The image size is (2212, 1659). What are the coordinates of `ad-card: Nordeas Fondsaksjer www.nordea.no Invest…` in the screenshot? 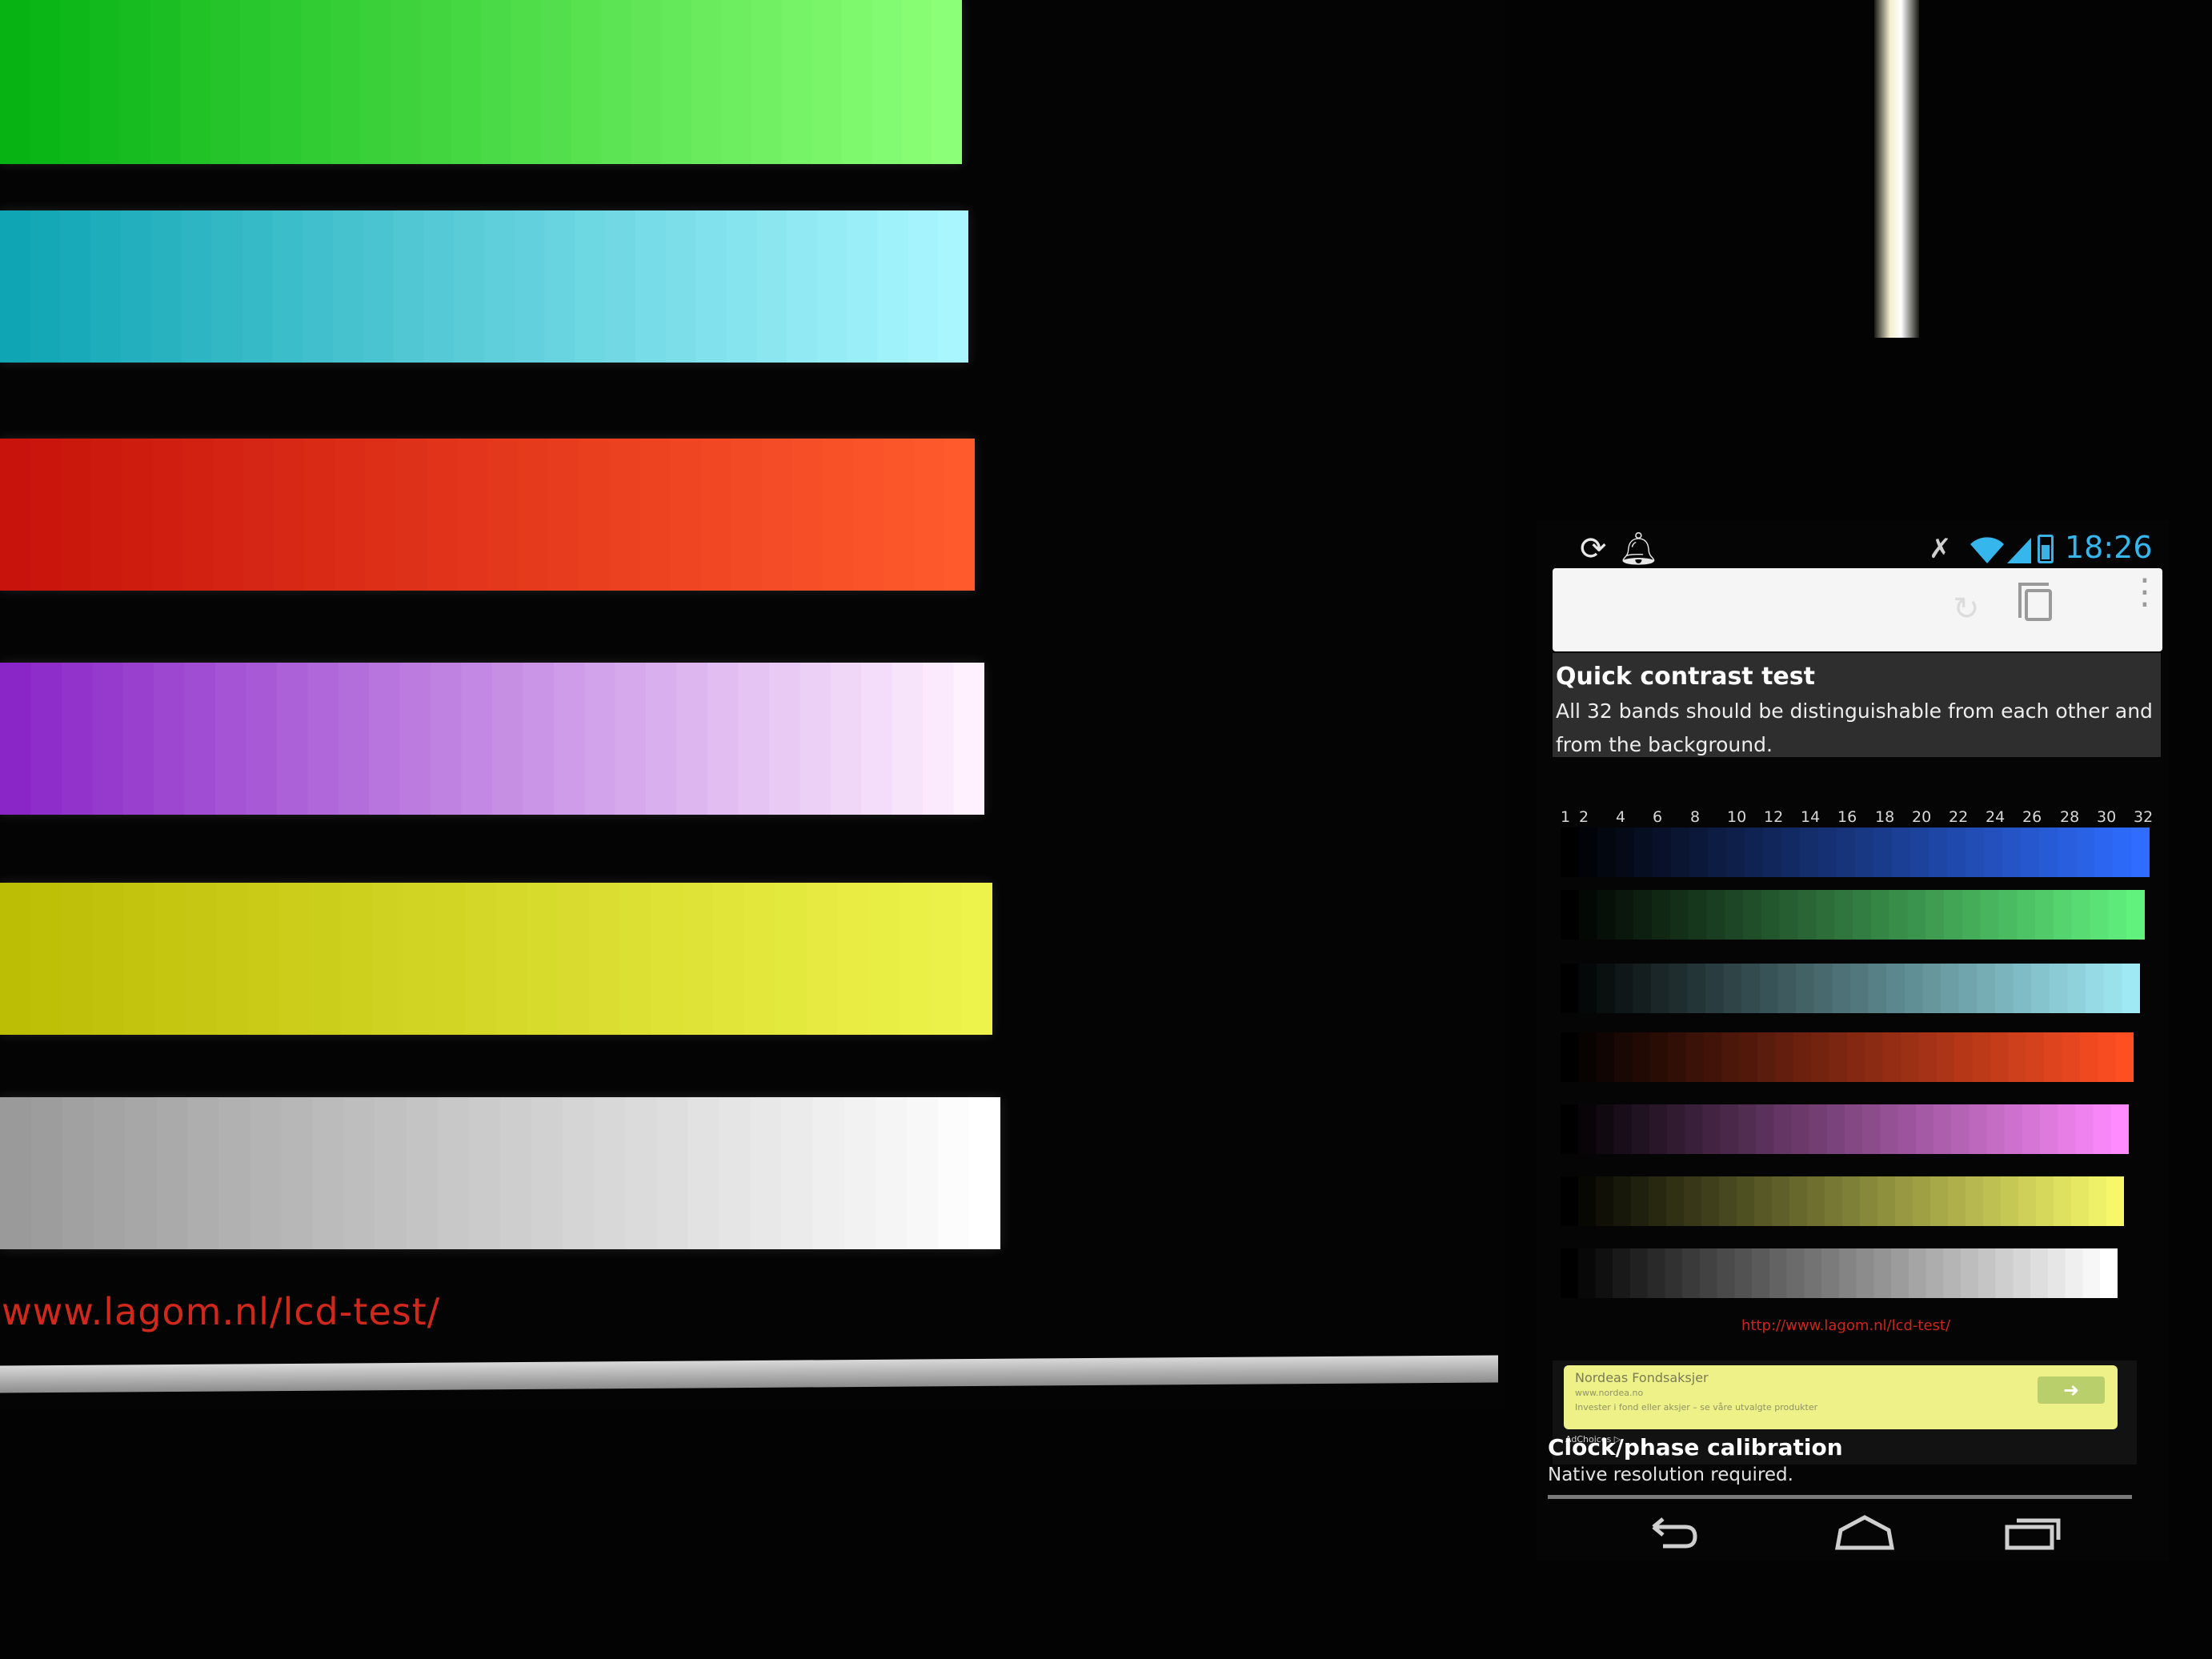 It's located at (1841, 1397).